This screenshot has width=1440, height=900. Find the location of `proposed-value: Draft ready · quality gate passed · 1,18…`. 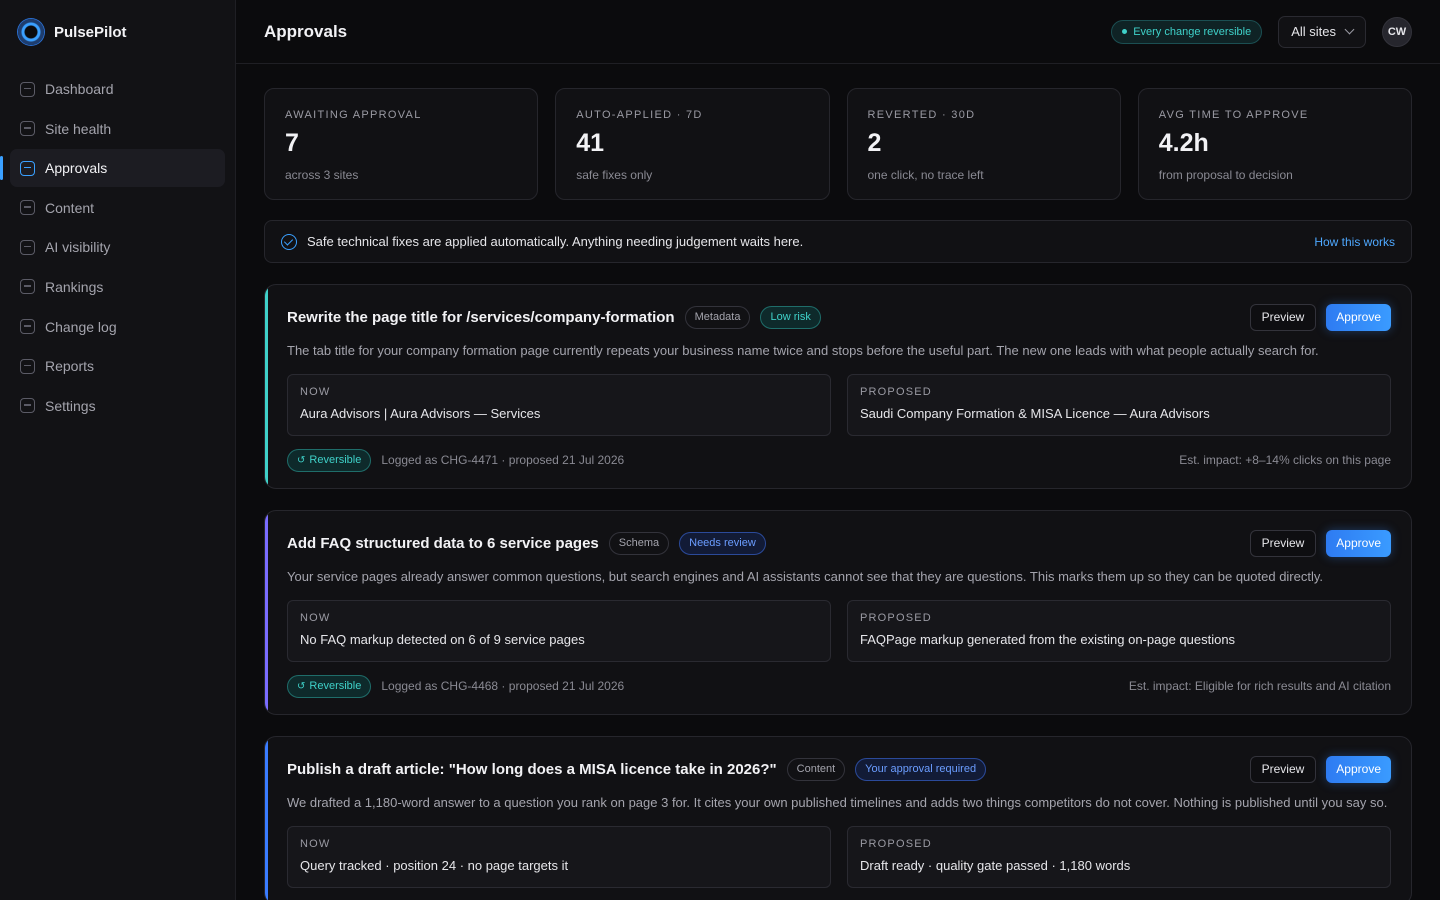

proposed-value: Draft ready · quality gate passed · 1,18… is located at coordinates (995, 865).